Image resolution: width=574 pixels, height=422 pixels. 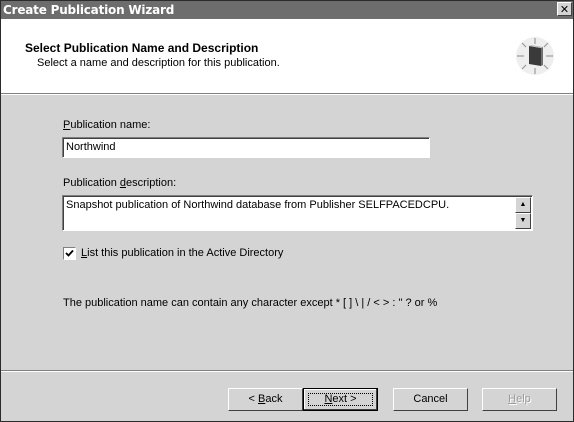 What do you see at coordinates (523, 399) in the screenshot?
I see `button-text: elp` at bounding box center [523, 399].